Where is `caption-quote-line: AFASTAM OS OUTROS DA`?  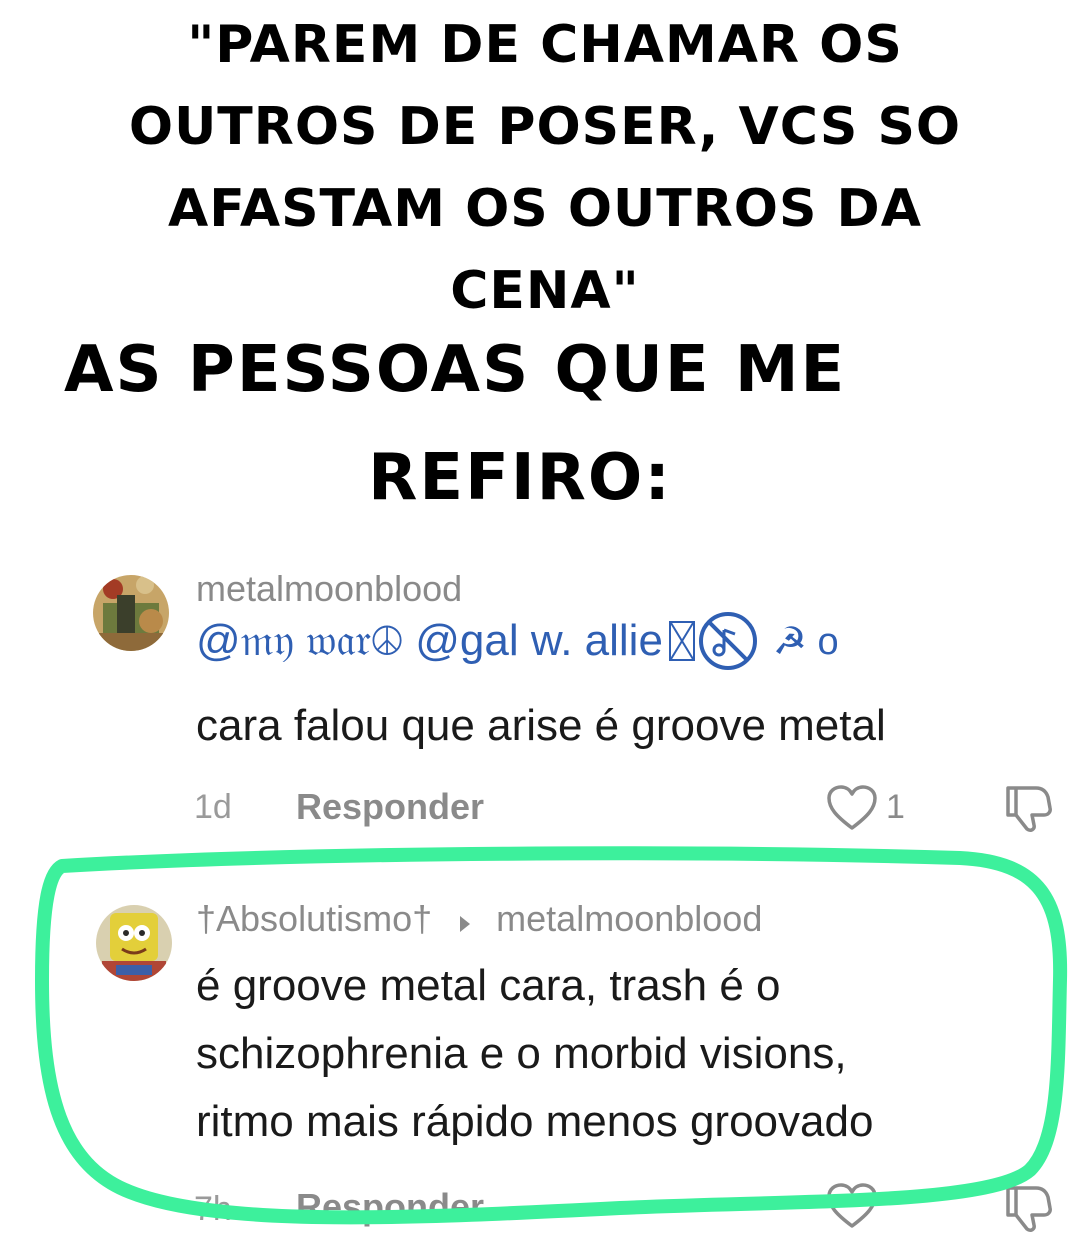
caption-quote-line: AFASTAM OS OUTROS DA is located at coordinates (545, 209).